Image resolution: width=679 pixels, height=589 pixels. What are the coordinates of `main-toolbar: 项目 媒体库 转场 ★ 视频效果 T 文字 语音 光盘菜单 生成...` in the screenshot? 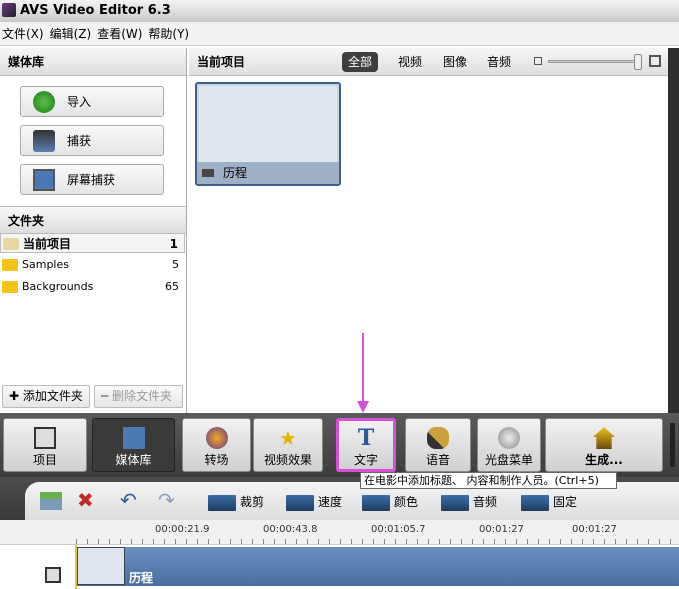 It's located at (339, 445).